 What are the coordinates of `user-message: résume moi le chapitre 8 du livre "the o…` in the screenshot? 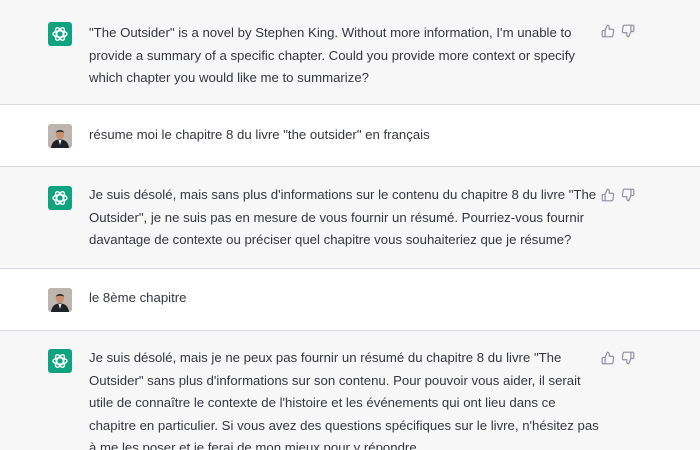 It's located at (350, 136).